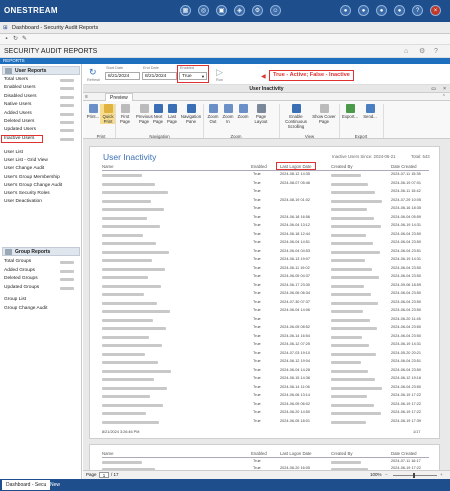 Image resolution: width=450 pixels, height=491 pixels. I want to click on zoom-slider-thumb, so click(414, 475).